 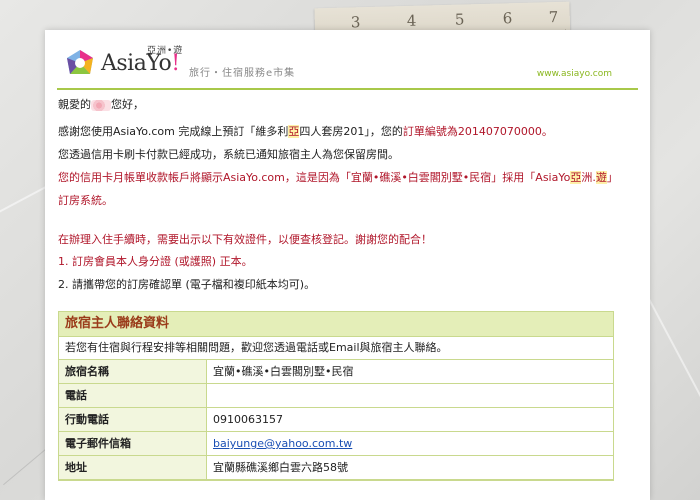 I want to click on row-label: 地址, so click(x=133, y=467).